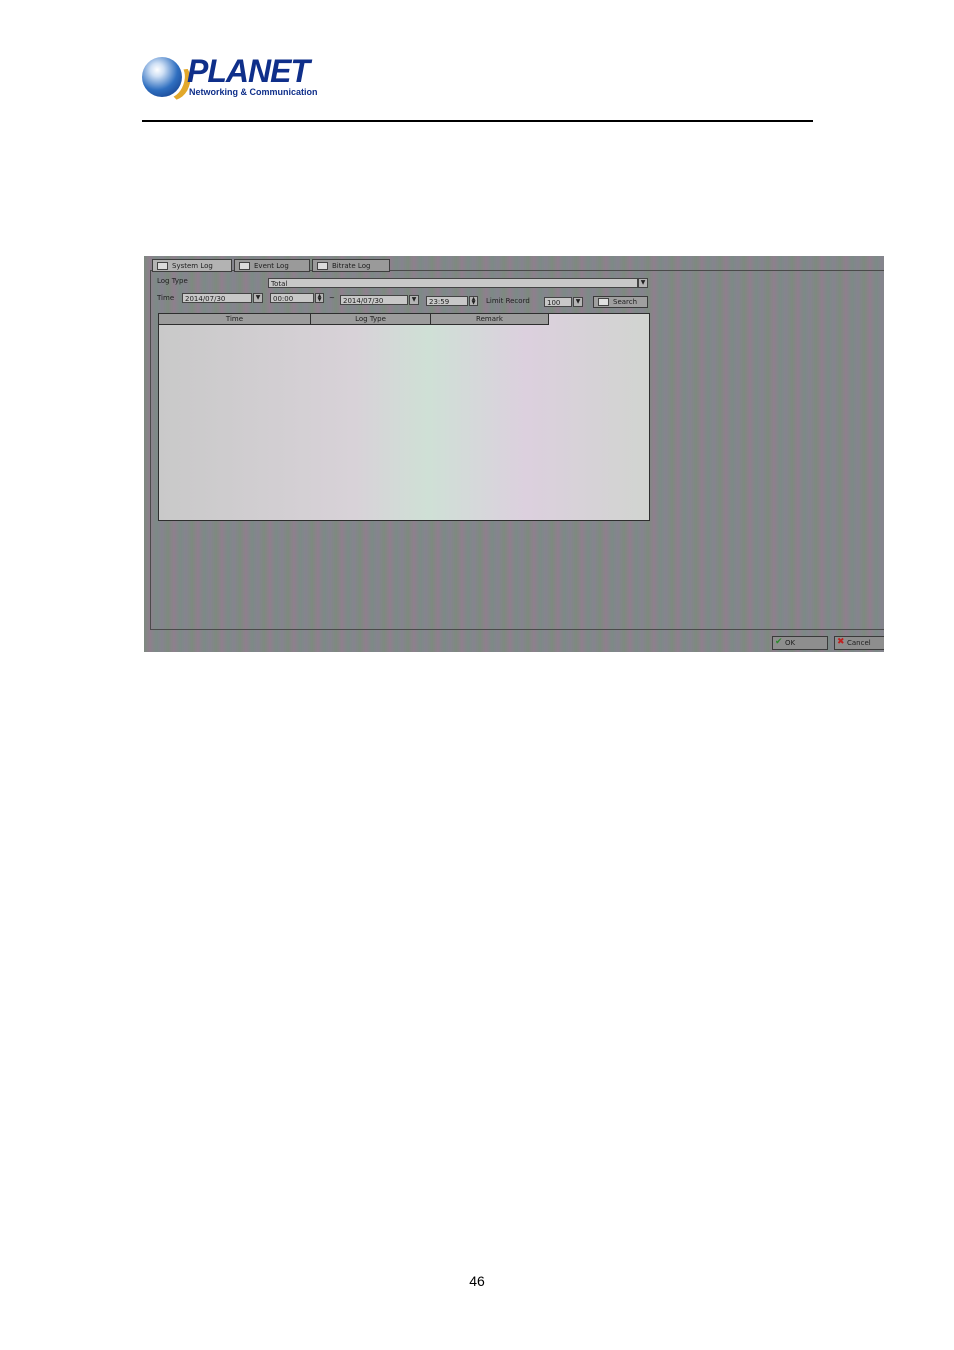  Describe the element at coordinates (217, 298) in the screenshot. I see `start-date-field: 2014/07/30` at that location.